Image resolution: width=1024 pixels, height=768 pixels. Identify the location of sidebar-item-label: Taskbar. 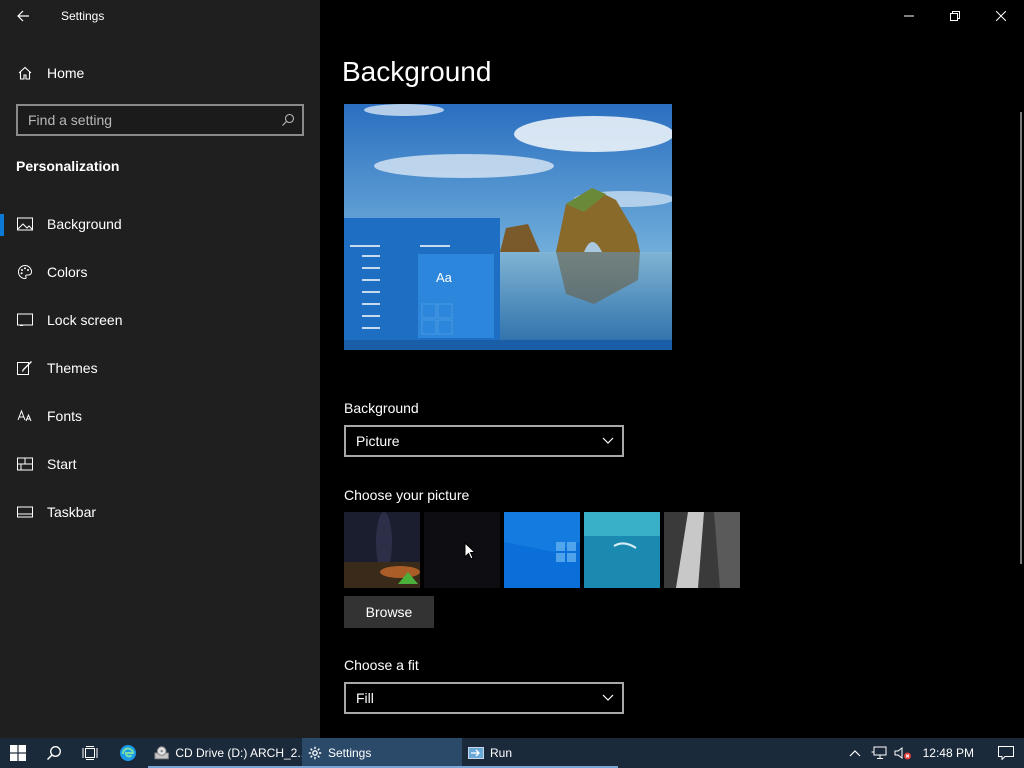
(72, 512).